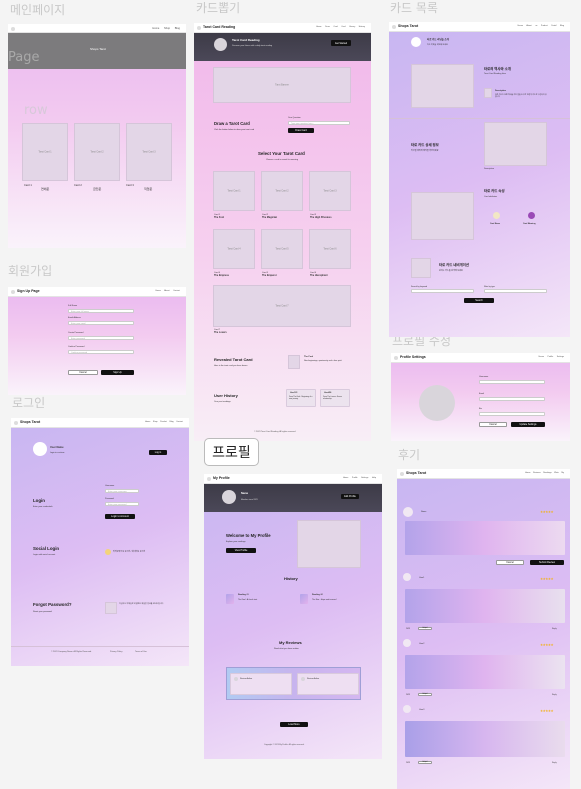  What do you see at coordinates (166, 28) in the screenshot?
I see `nav-menu: Home Shop Blog` at bounding box center [166, 28].